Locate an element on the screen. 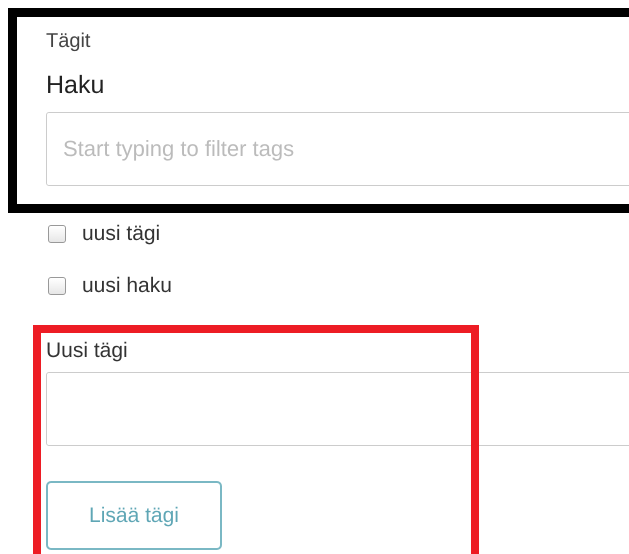 This screenshot has width=629, height=554. field-label: Uusi tägi is located at coordinates (87, 351).